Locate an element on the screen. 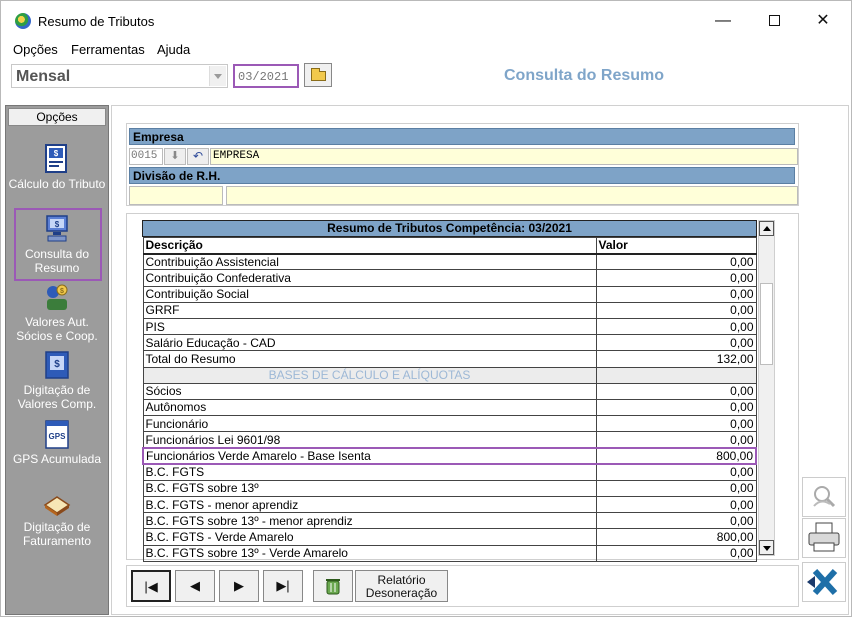  menu-ferramentas: Ferramentas is located at coordinates (108, 49).